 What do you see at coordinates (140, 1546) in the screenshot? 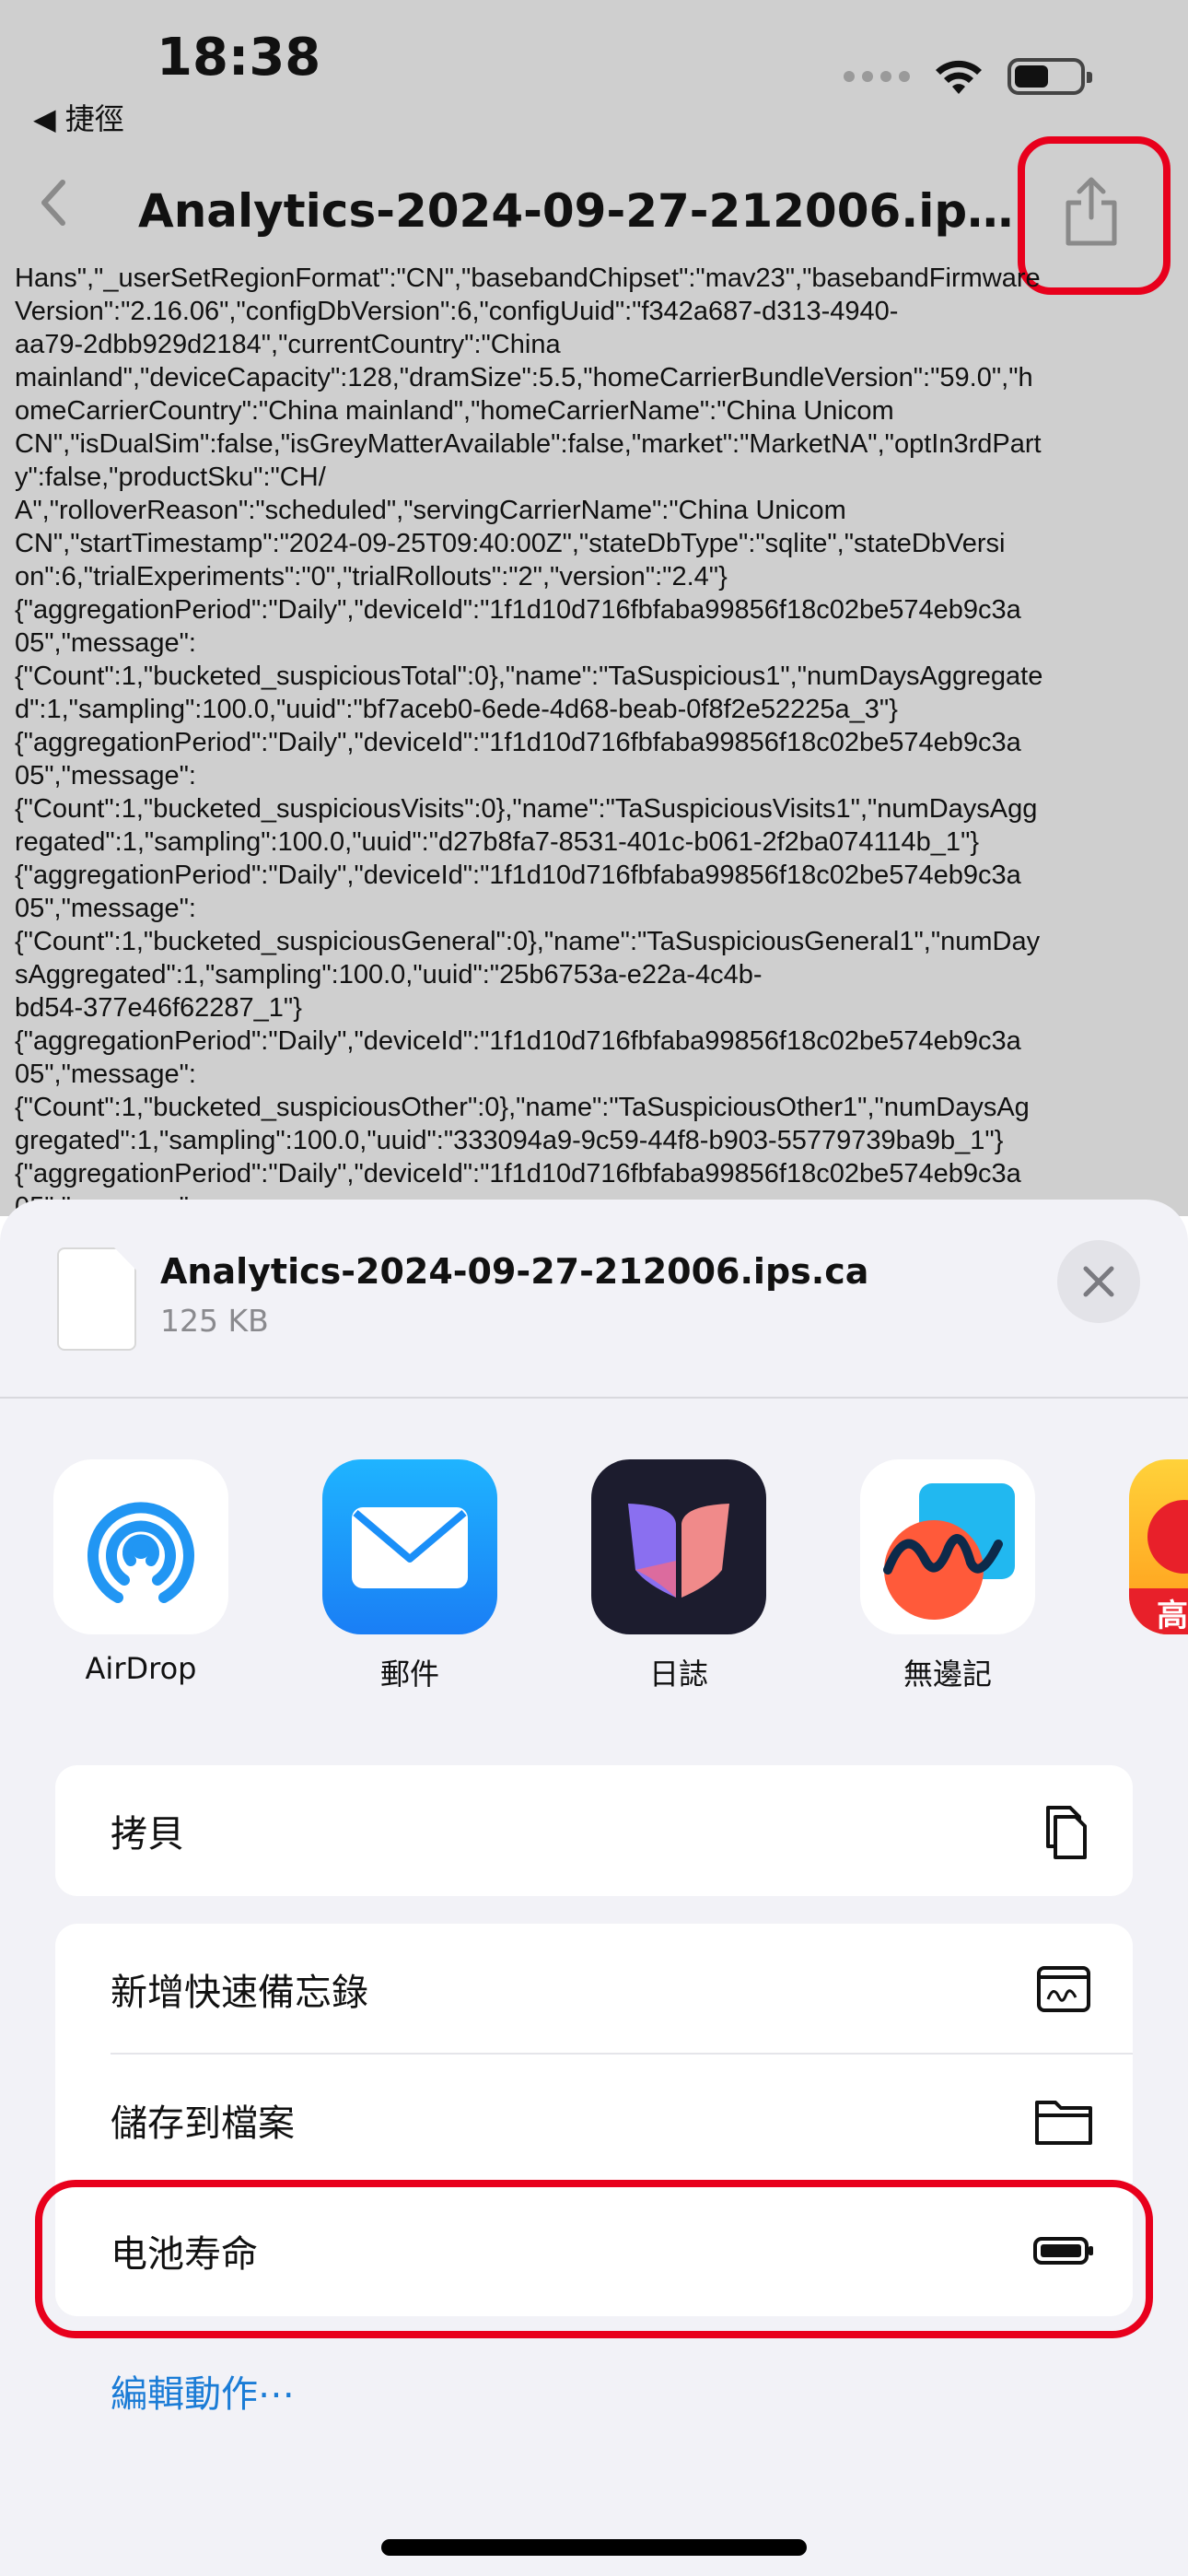
I see `airdrop-icon` at bounding box center [140, 1546].